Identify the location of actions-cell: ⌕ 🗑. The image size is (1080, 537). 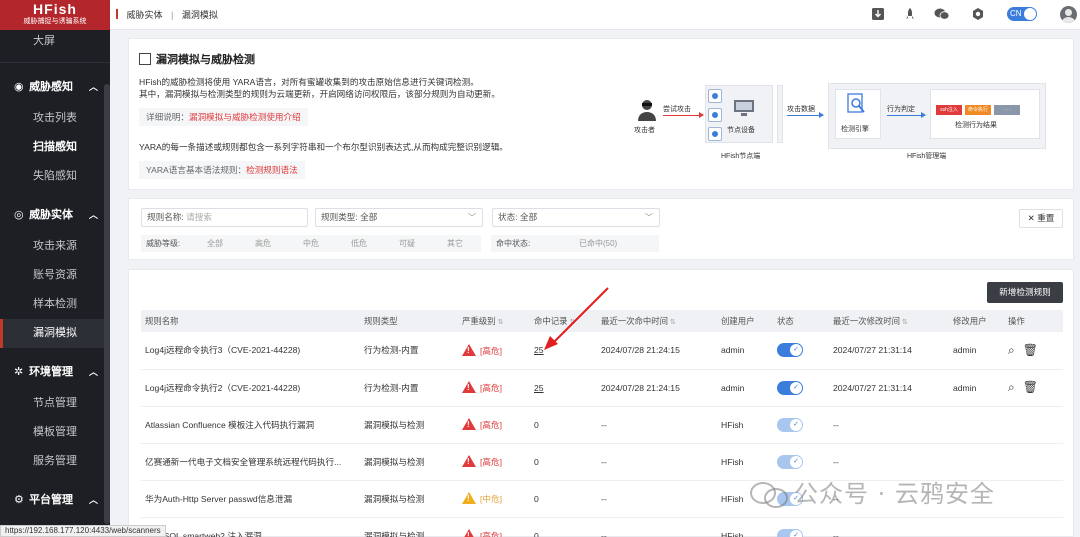
(1033, 351).